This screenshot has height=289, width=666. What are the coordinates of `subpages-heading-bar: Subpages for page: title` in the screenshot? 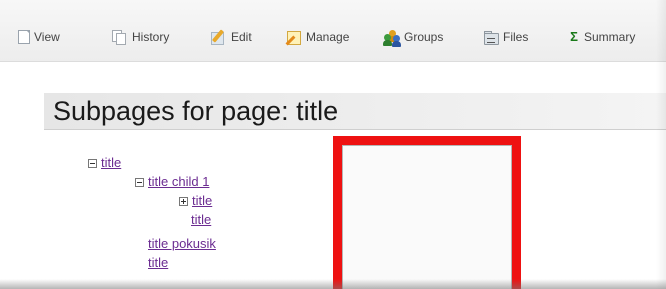 It's located at (355, 111).